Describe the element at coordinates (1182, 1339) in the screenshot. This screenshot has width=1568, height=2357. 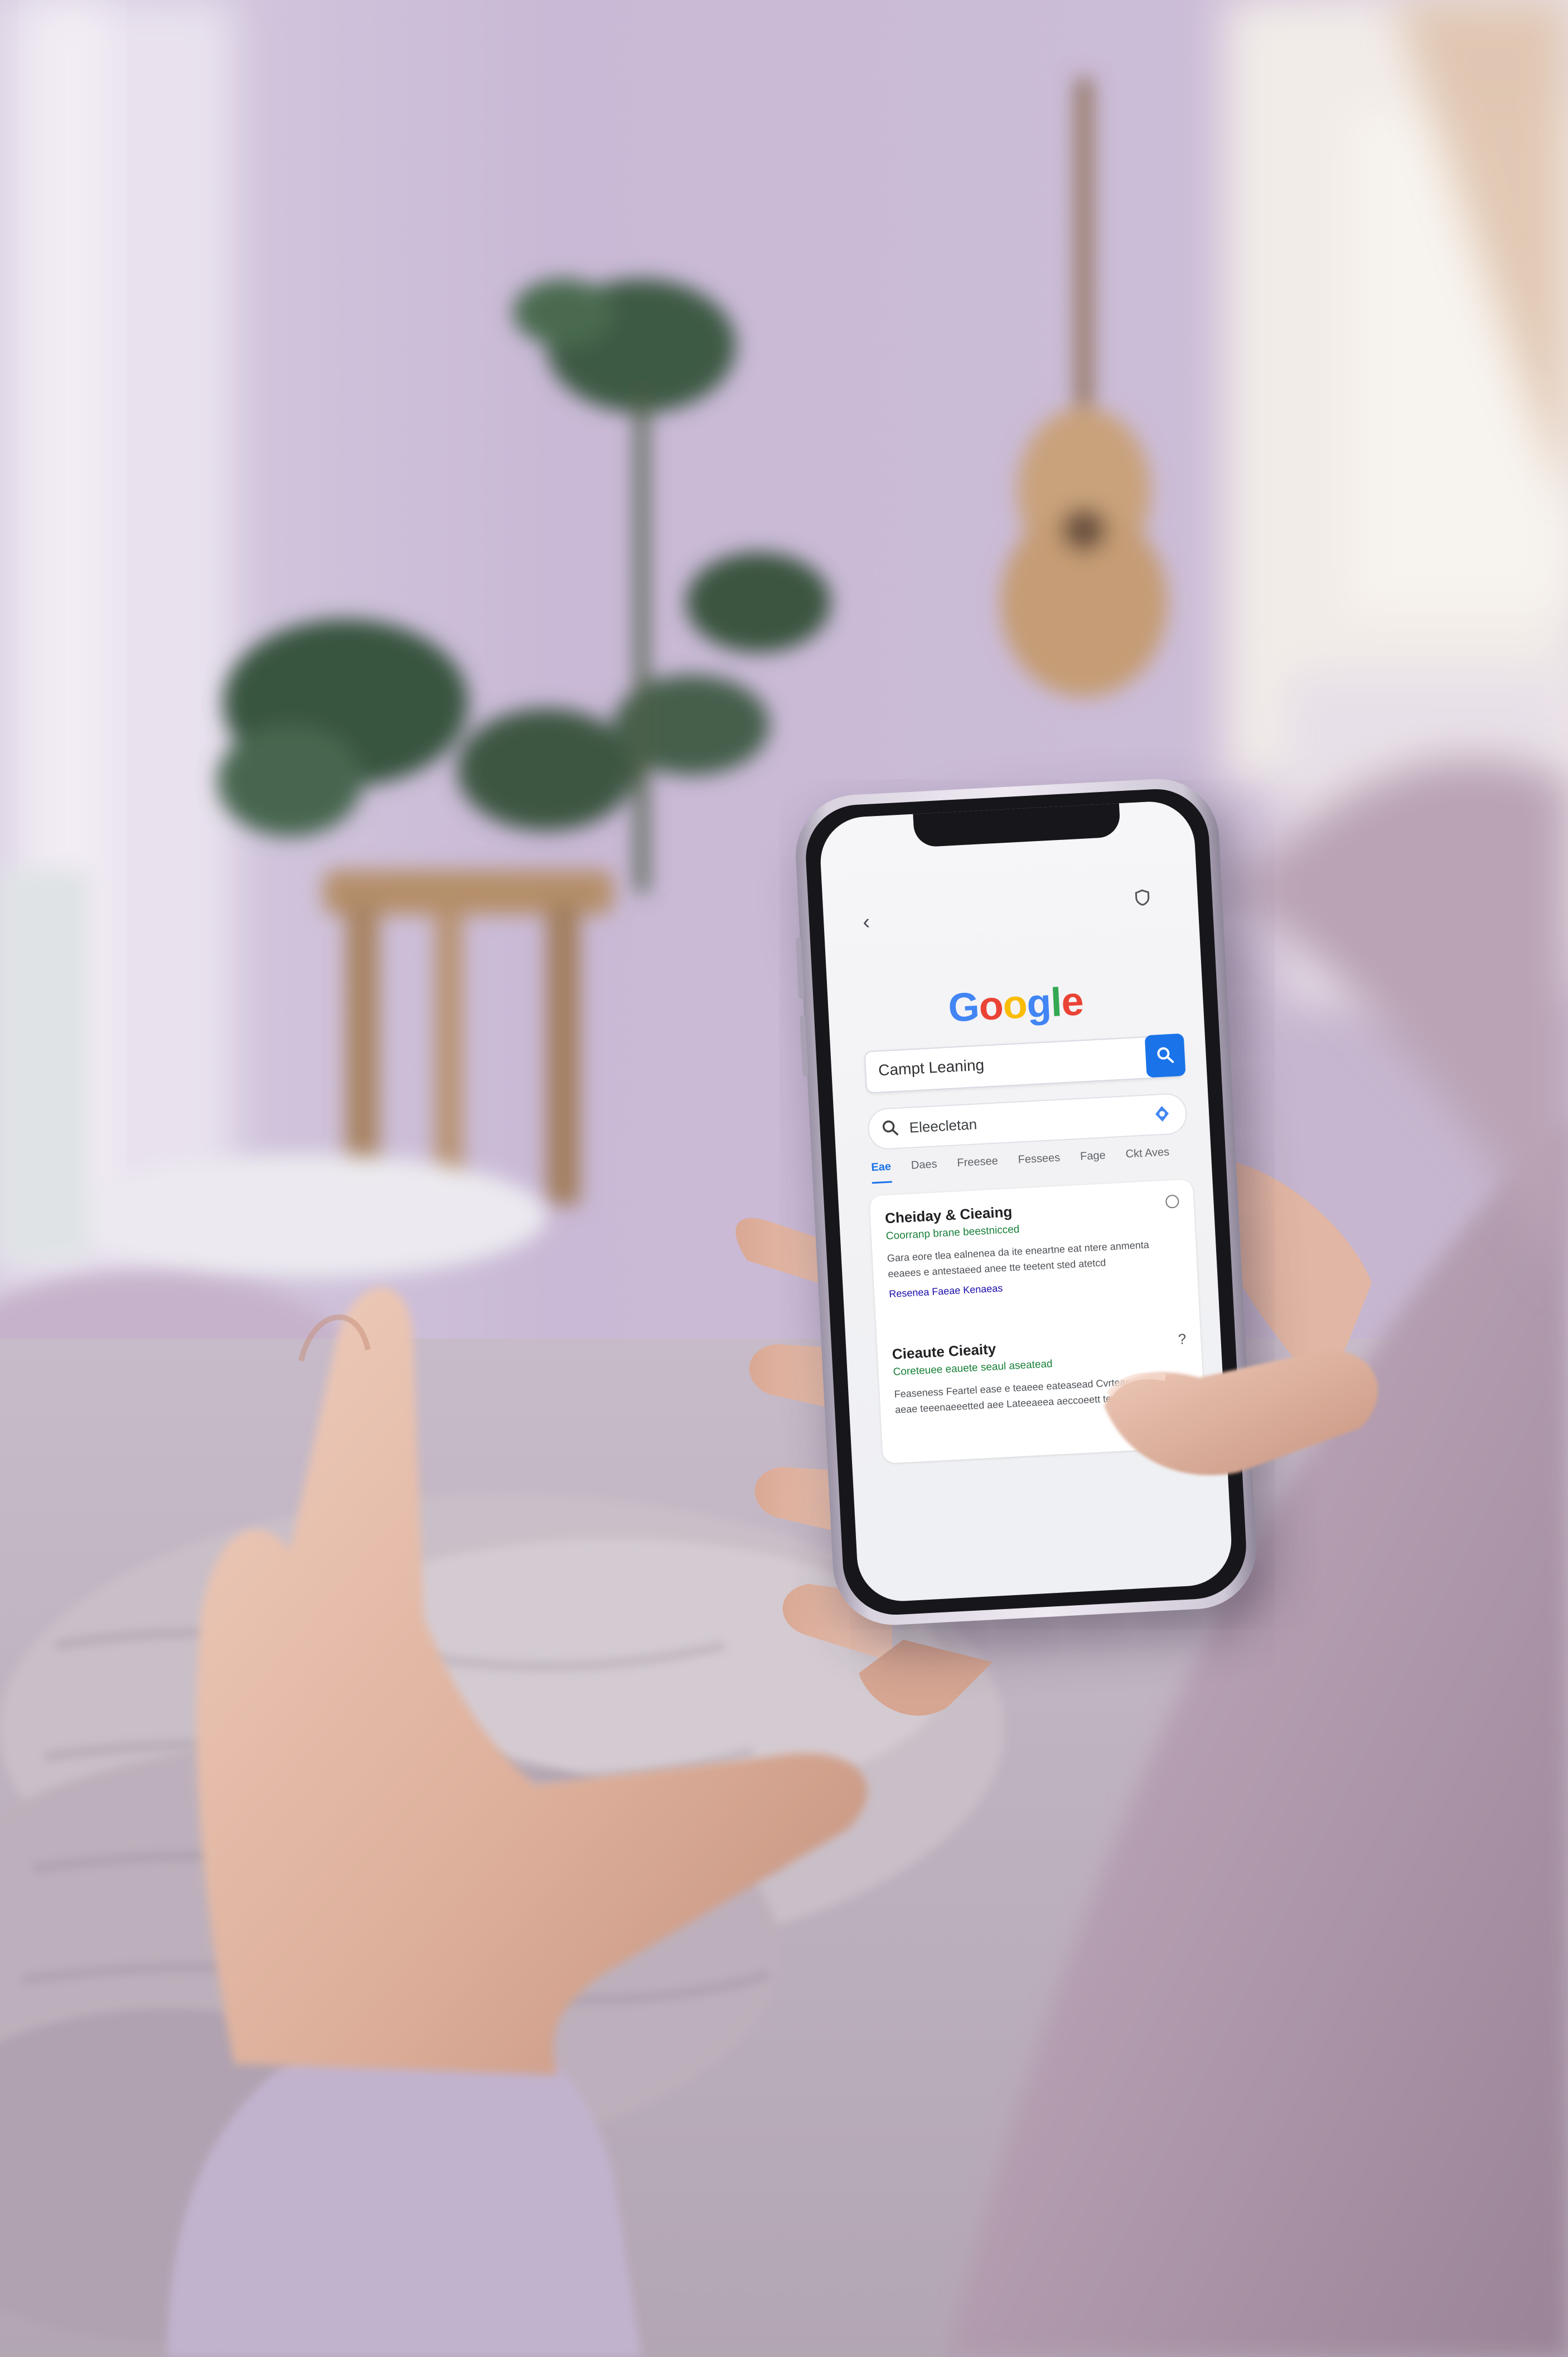
I see `help-icon: ?` at that location.